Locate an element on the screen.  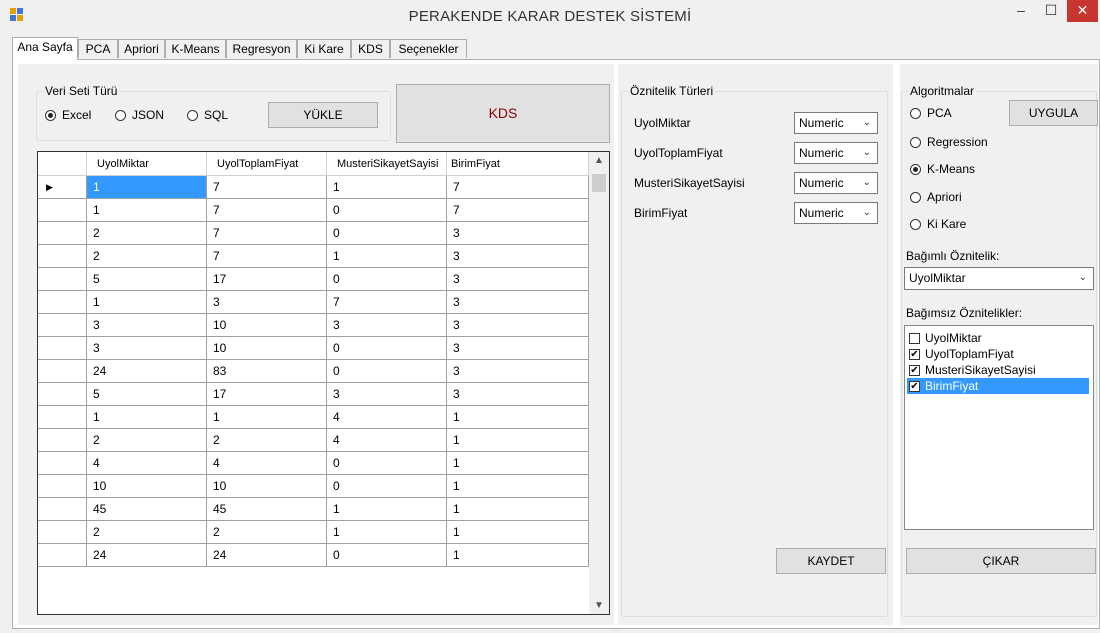
column-header: MusteriSikayetSayisi is located at coordinates (387, 164).